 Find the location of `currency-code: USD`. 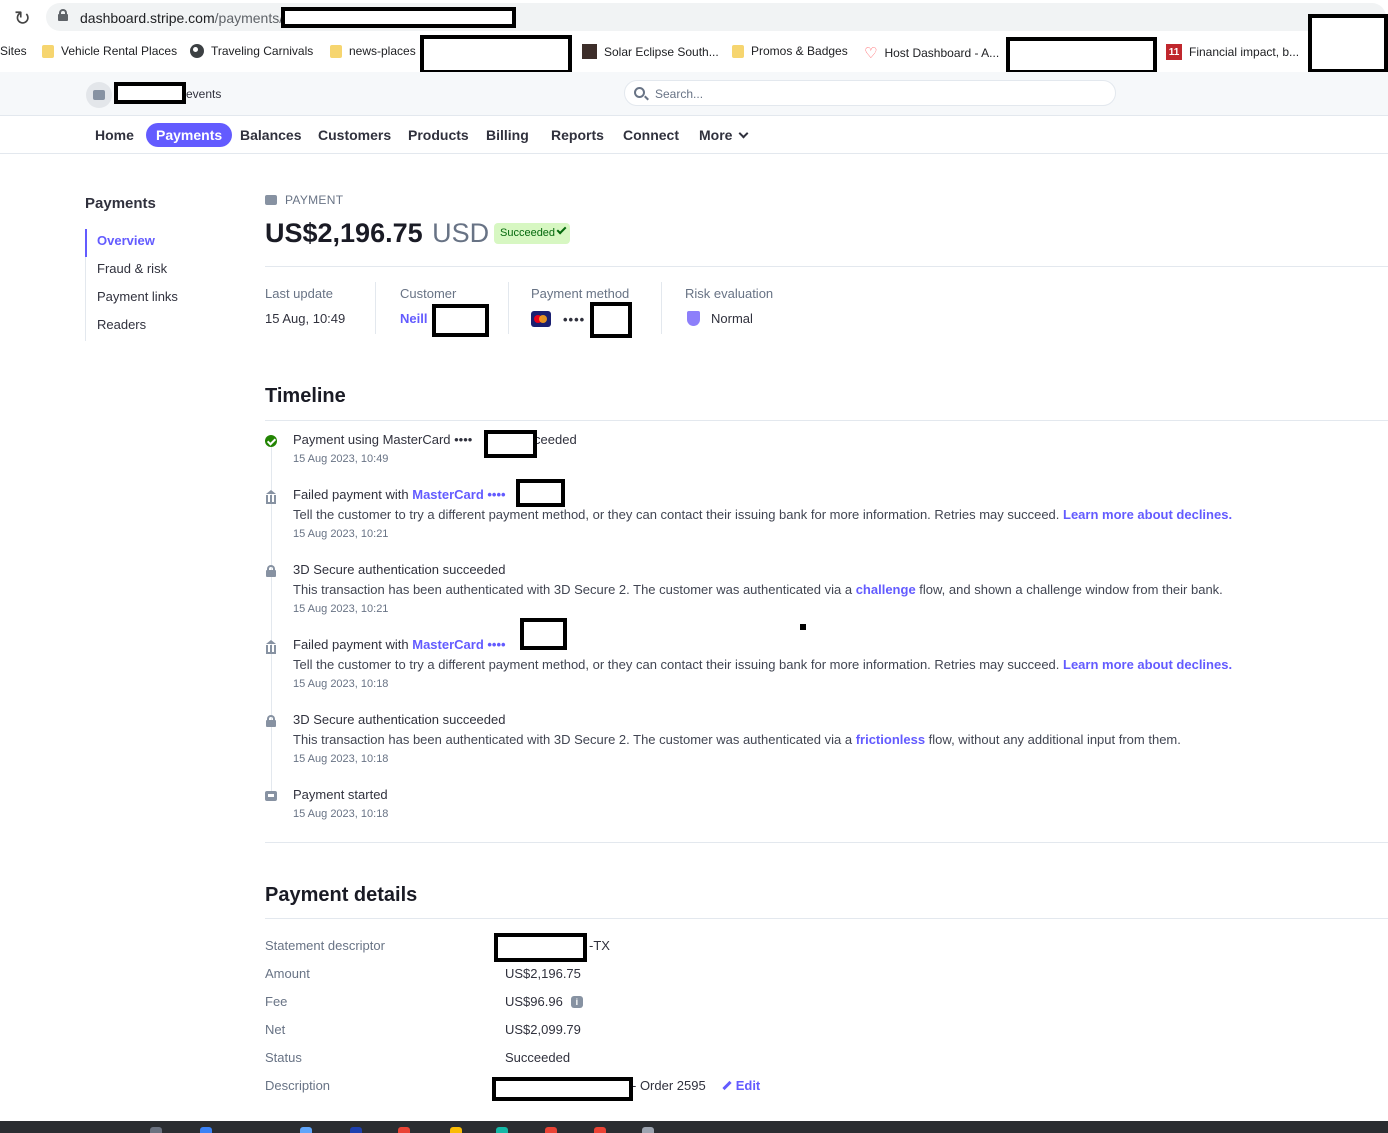

currency-code: USD is located at coordinates (461, 233).